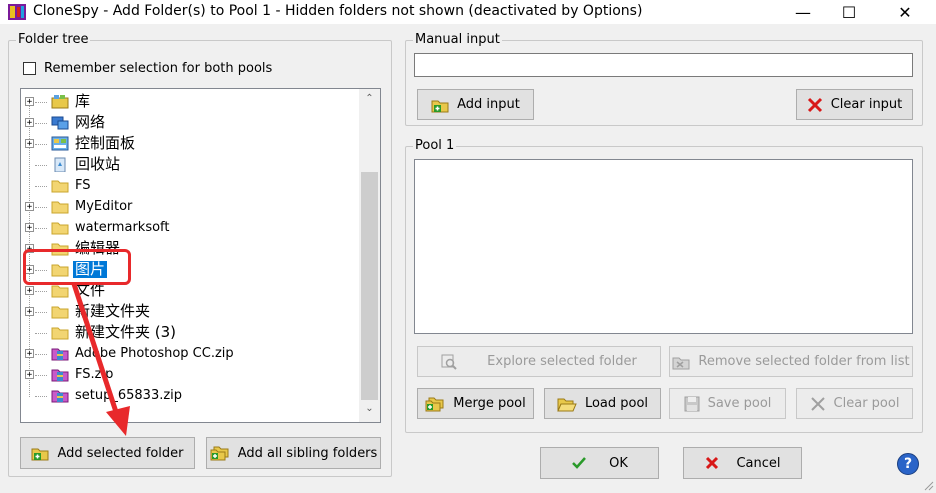  I want to click on clear-input-label: Clear input, so click(866, 104).